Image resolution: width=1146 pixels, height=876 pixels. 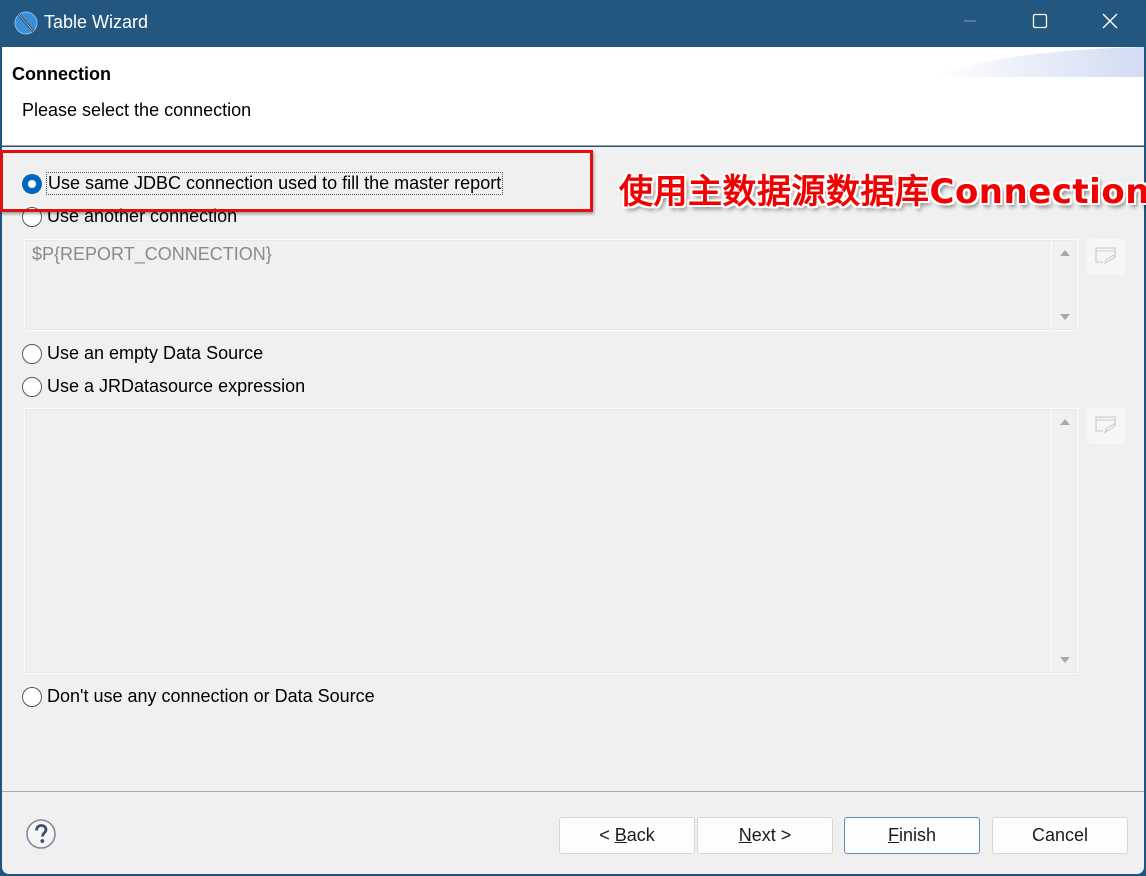 I want to click on button-label-prefix: <, so click(x=607, y=835).